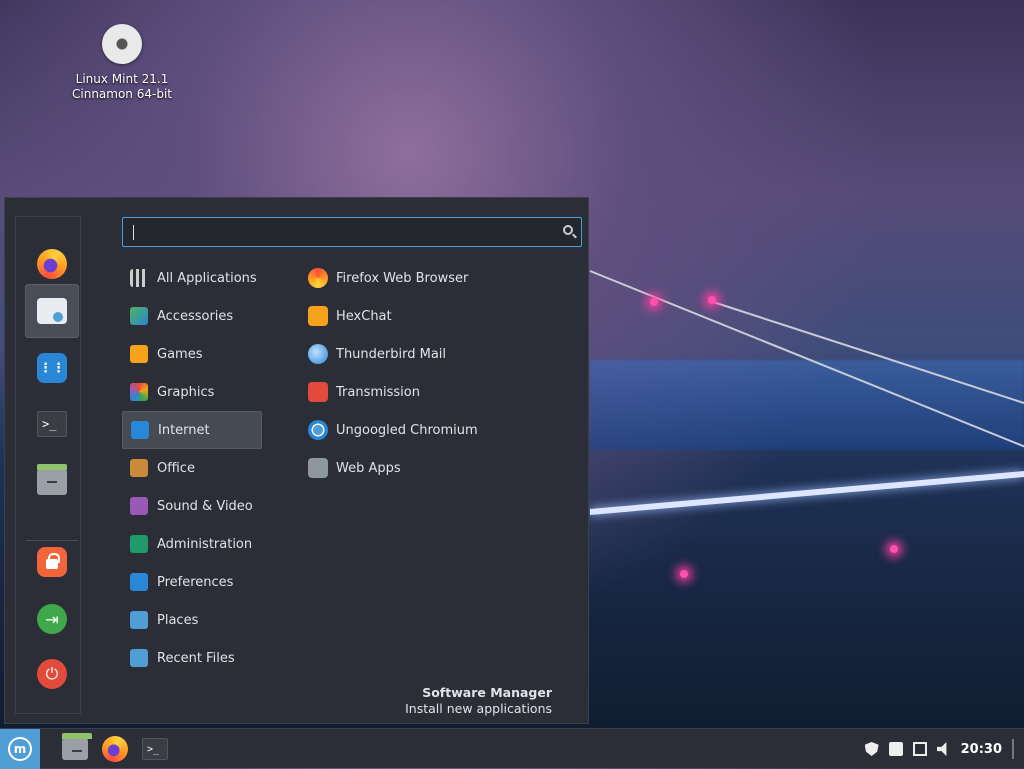 This screenshot has width=1024, height=769. Describe the element at coordinates (318, 468) in the screenshot. I see `web-apps-icon` at that location.